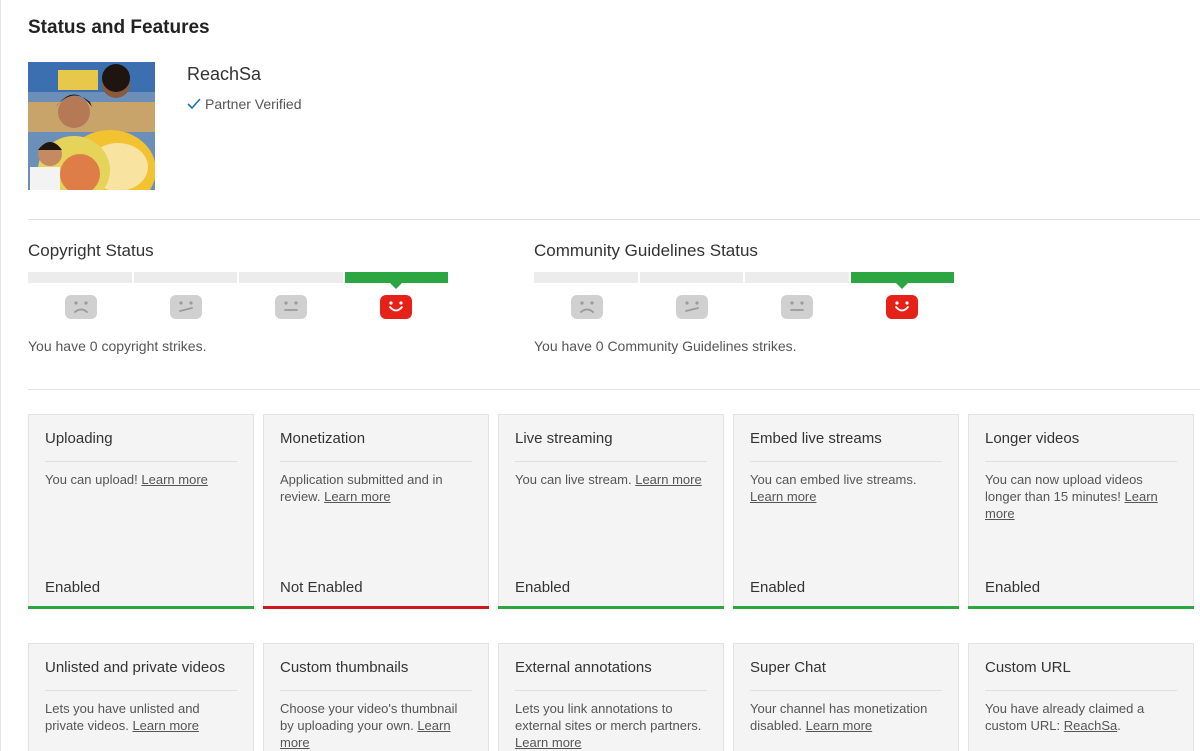 The image size is (1200, 751). I want to click on feature-description: You can live stream. Learn more, so click(608, 479).